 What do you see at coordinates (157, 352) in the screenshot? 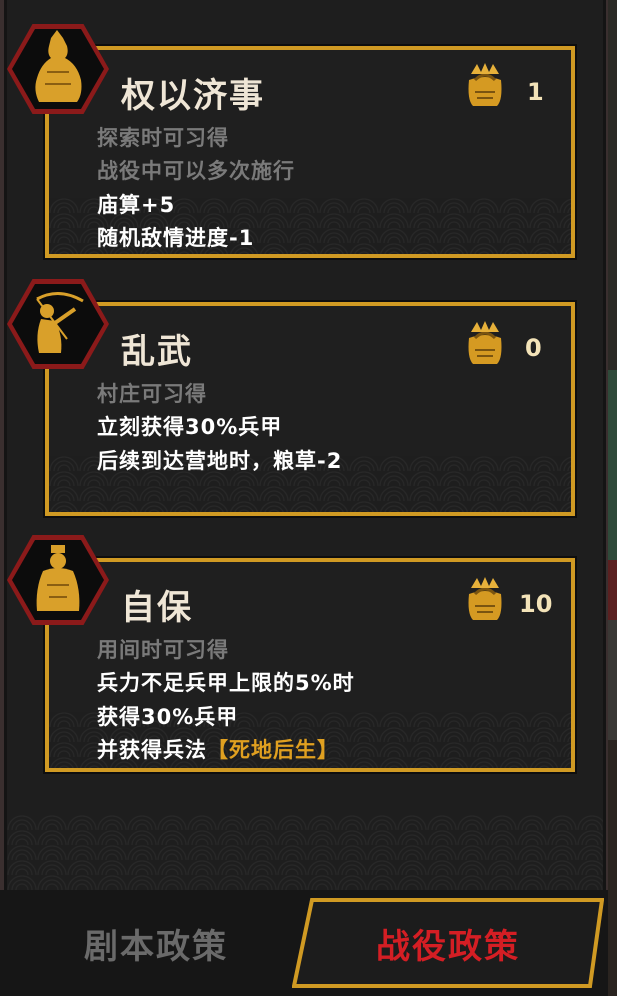
I see `policy-title: 乱武` at bounding box center [157, 352].